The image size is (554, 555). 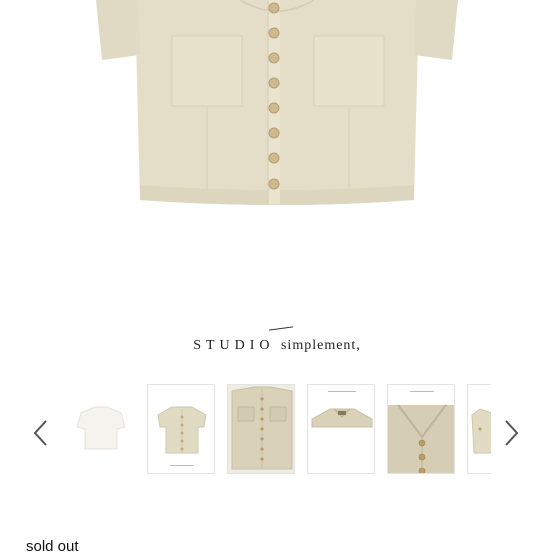 What do you see at coordinates (234, 345) in the screenshot?
I see `brand-studio-text: STUDIO` at bounding box center [234, 345].